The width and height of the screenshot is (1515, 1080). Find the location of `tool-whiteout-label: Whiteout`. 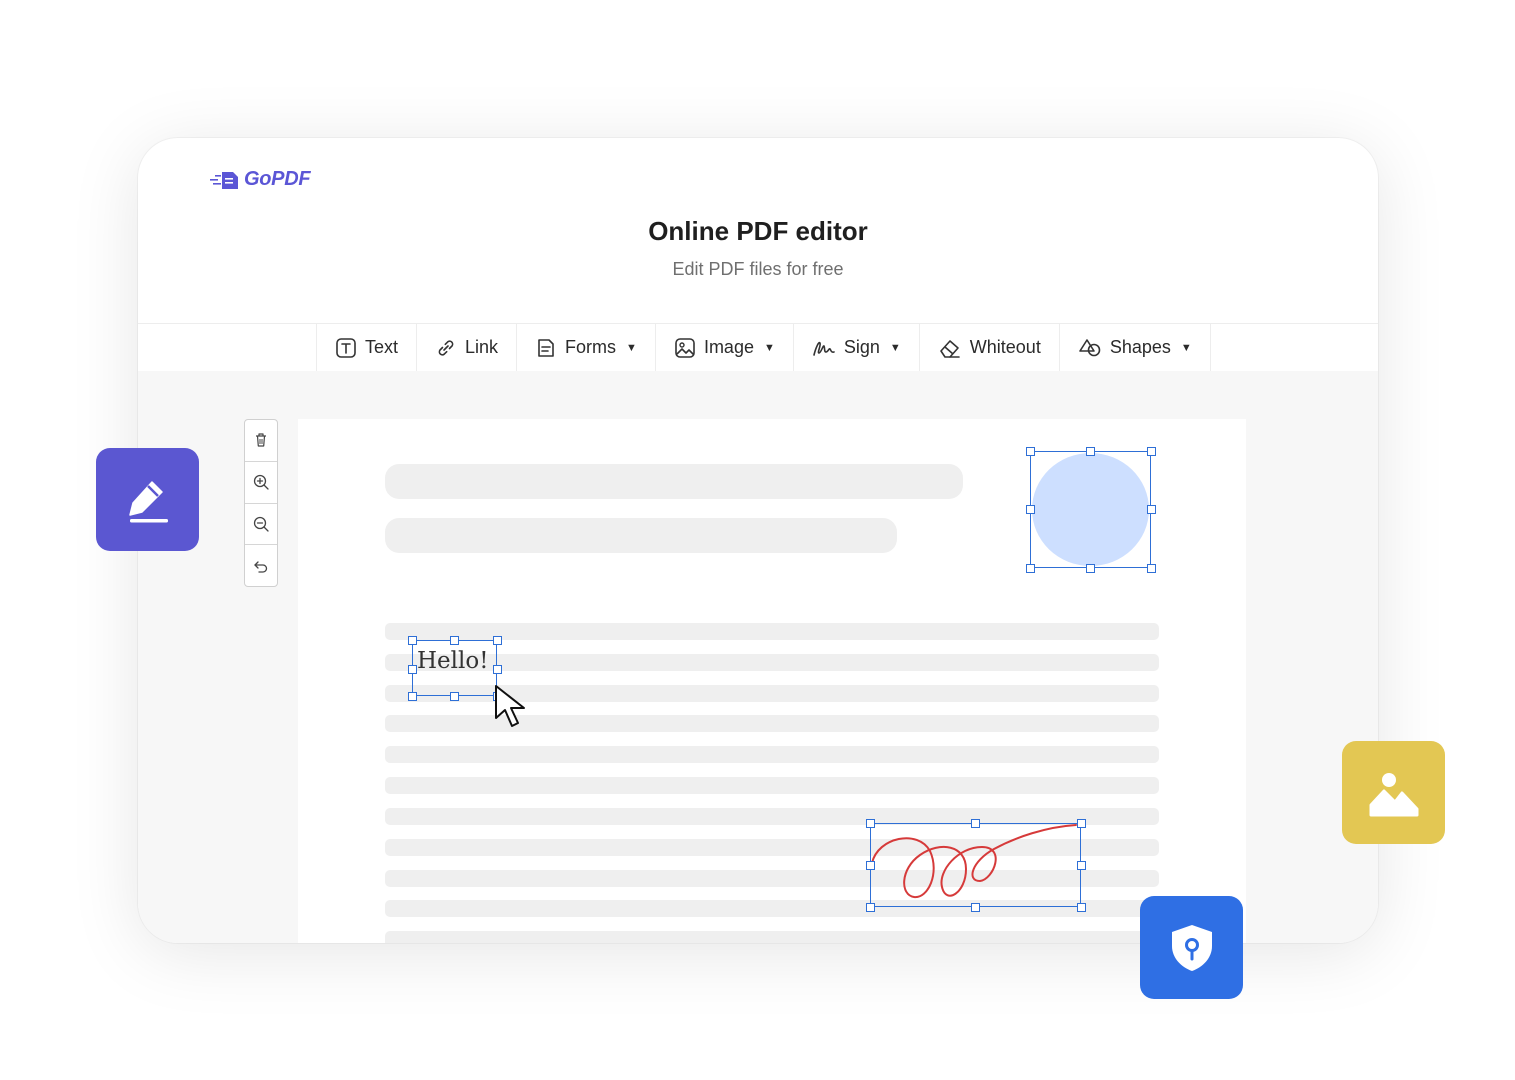

tool-whiteout-label: Whiteout is located at coordinates (1005, 347).